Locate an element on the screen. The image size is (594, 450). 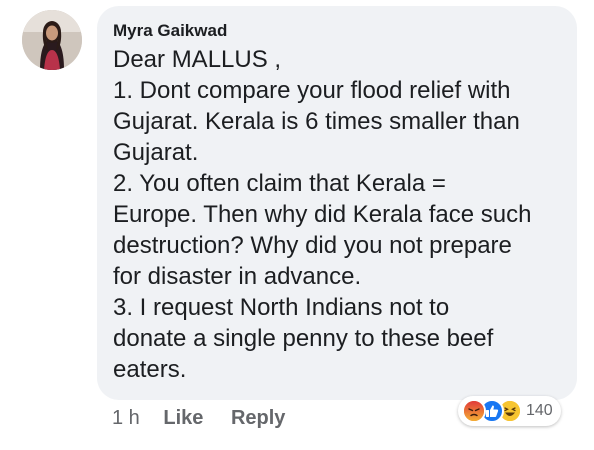
reactions-summary: 140 is located at coordinates (509, 411).